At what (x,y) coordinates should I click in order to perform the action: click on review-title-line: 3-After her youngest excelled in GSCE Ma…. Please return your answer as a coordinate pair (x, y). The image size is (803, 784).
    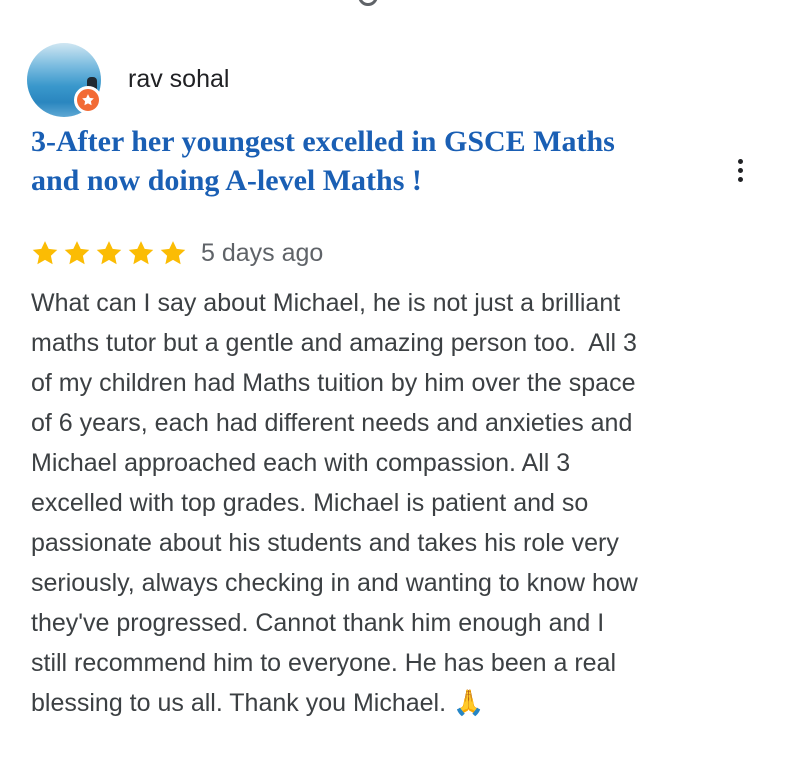
    Looking at the image, I should click on (323, 141).